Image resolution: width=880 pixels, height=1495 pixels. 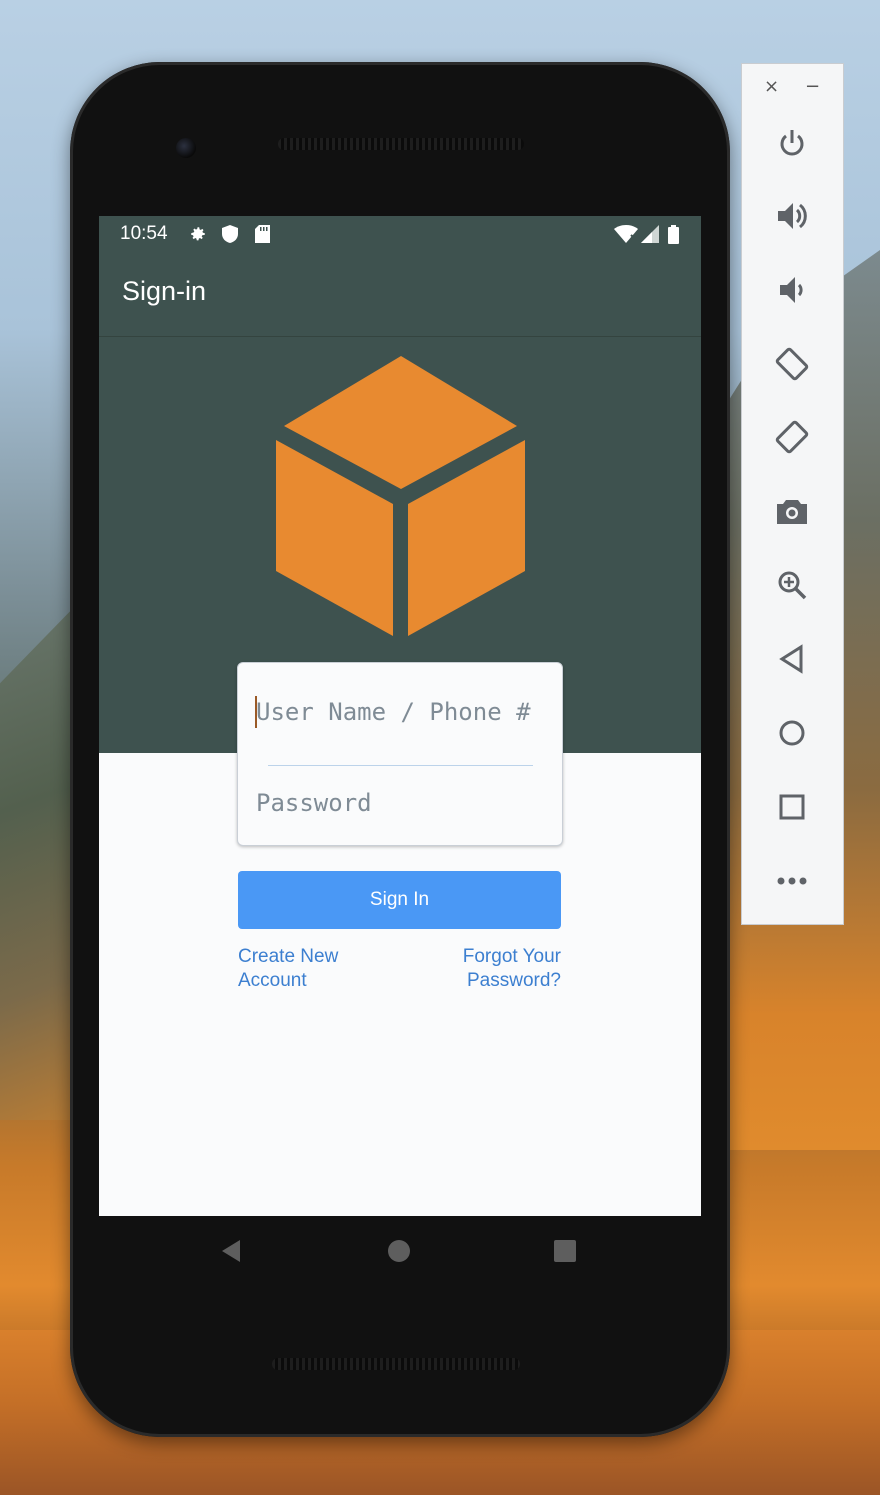 What do you see at coordinates (401, 144) in the screenshot?
I see `earpiece-speaker` at bounding box center [401, 144].